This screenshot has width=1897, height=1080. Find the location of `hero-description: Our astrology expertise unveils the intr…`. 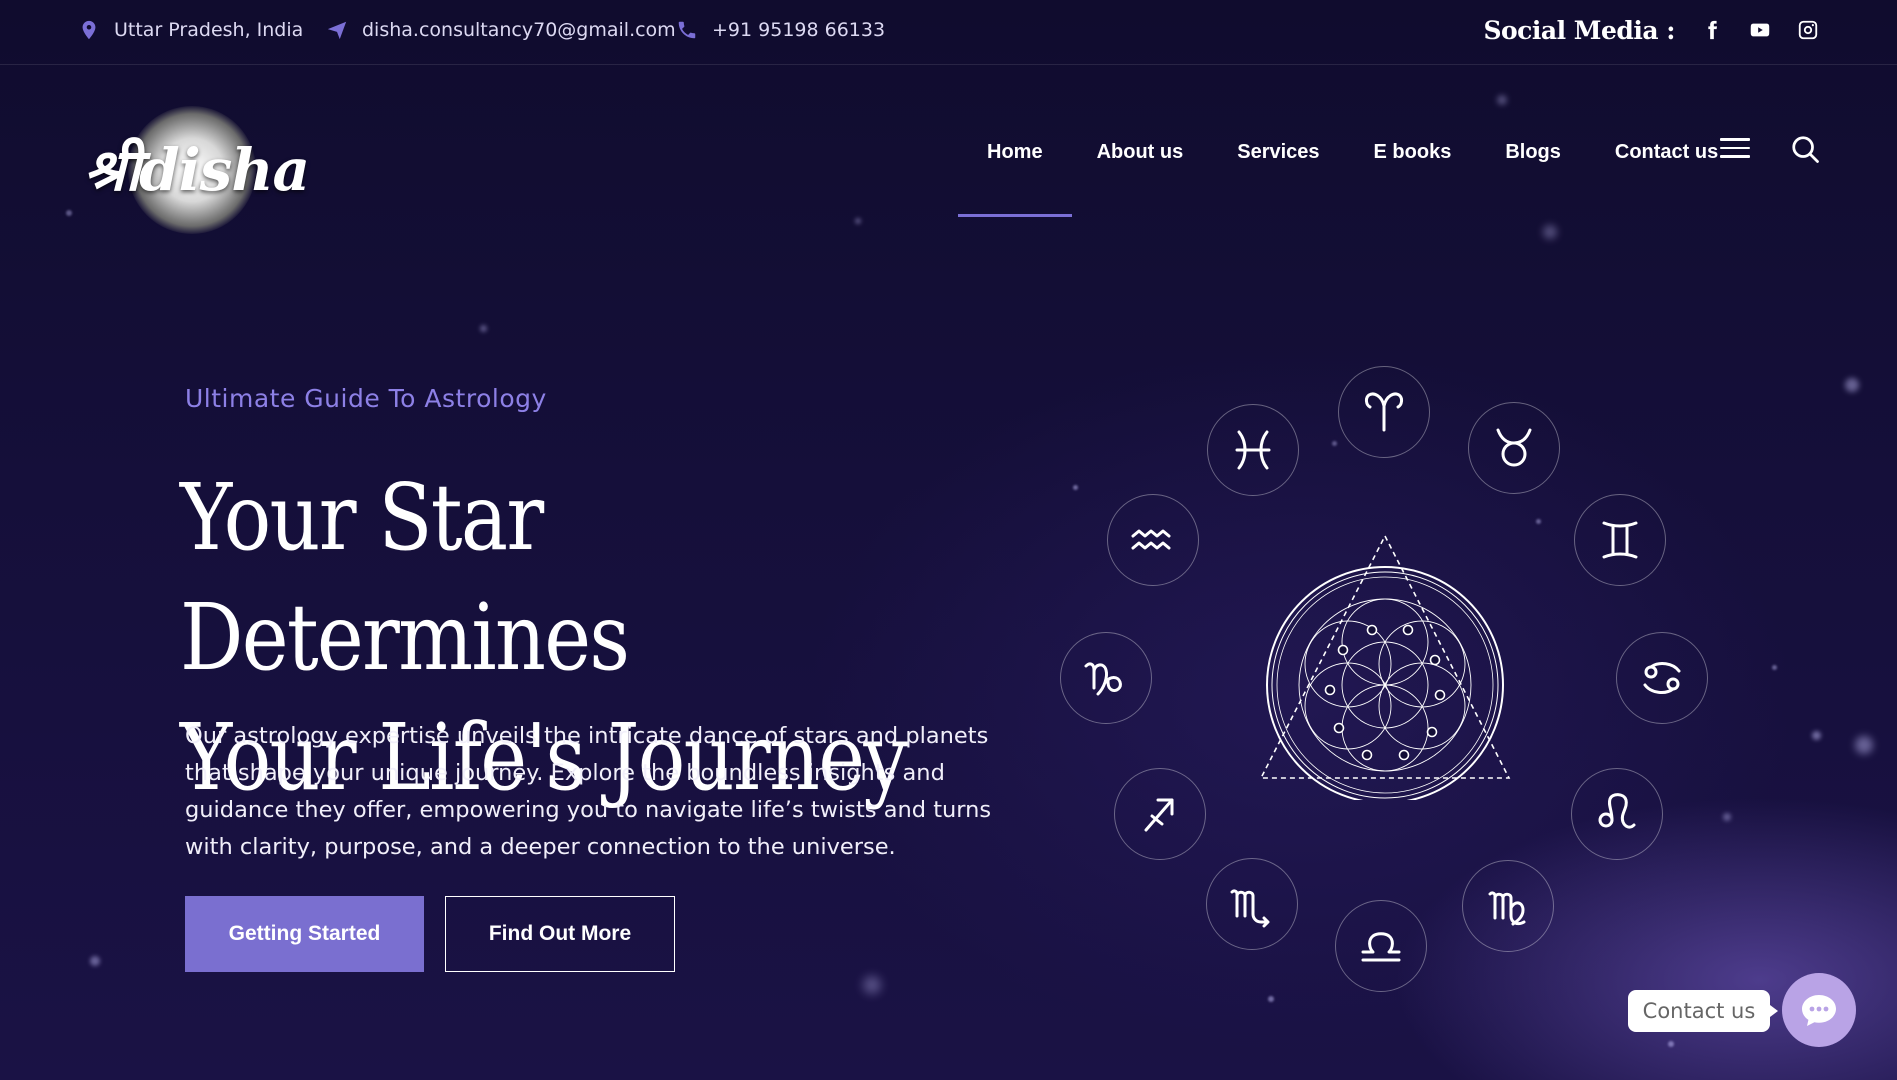

hero-description: Our astrology expertise unveils the intr… is located at coordinates (588, 791).